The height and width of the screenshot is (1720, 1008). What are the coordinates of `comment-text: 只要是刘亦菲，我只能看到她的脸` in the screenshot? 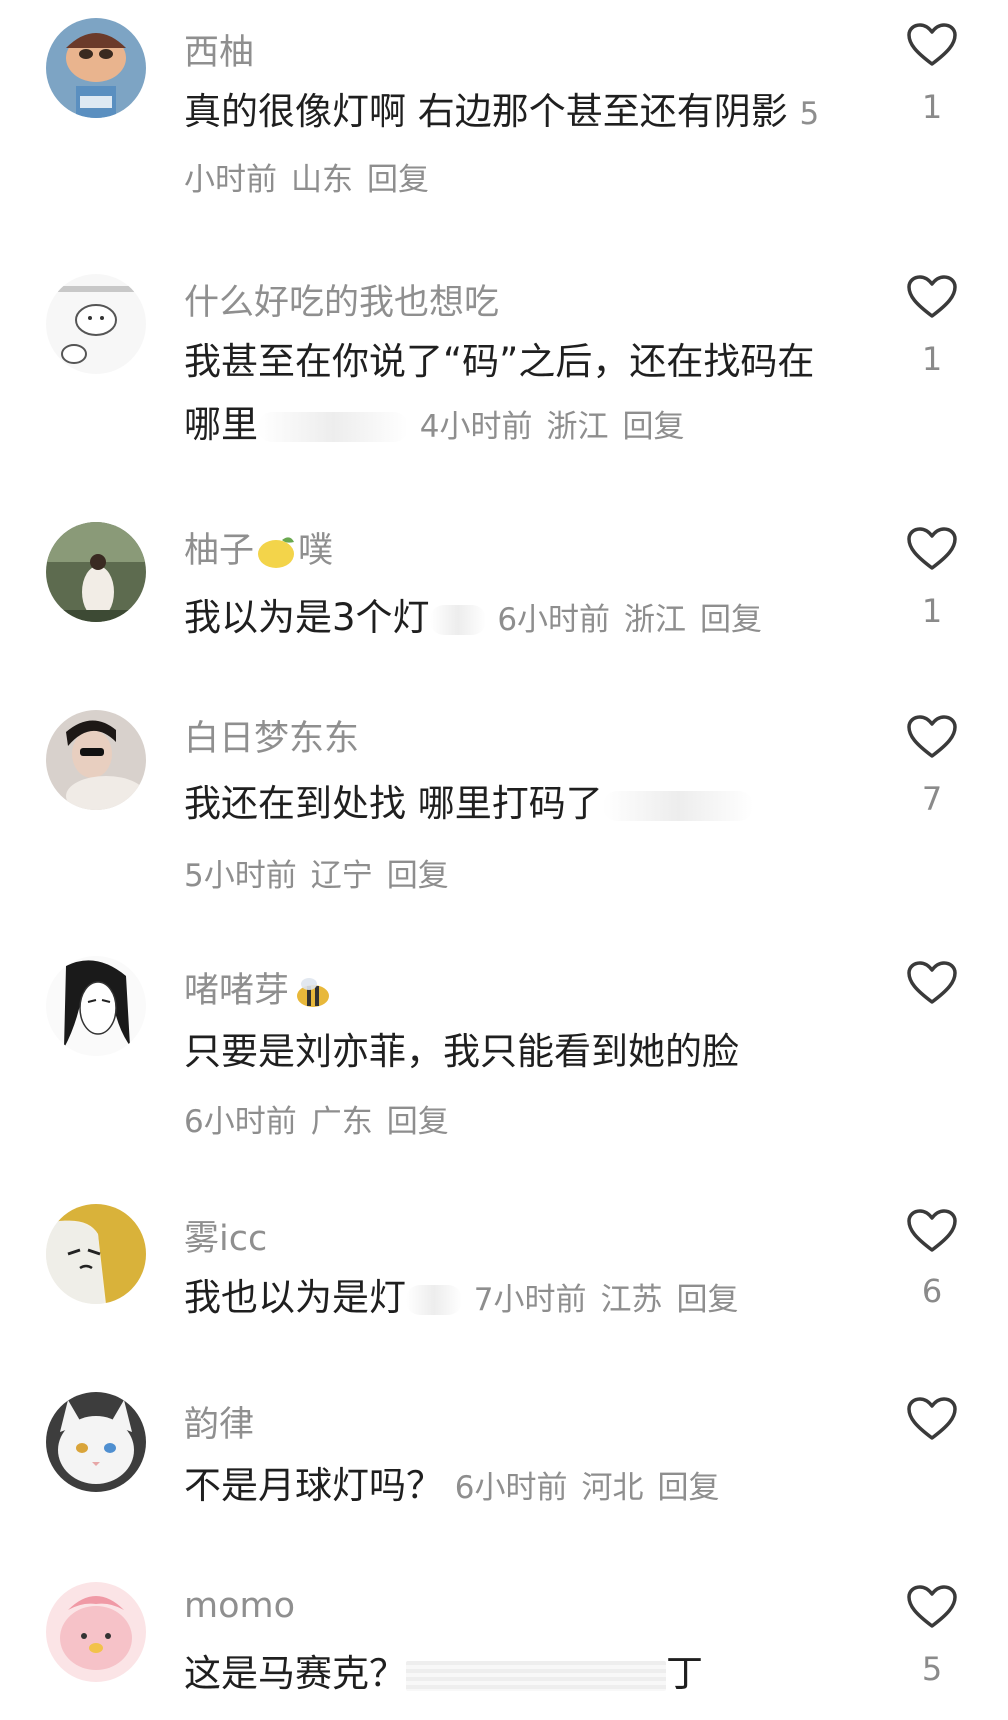 It's located at (461, 1051).